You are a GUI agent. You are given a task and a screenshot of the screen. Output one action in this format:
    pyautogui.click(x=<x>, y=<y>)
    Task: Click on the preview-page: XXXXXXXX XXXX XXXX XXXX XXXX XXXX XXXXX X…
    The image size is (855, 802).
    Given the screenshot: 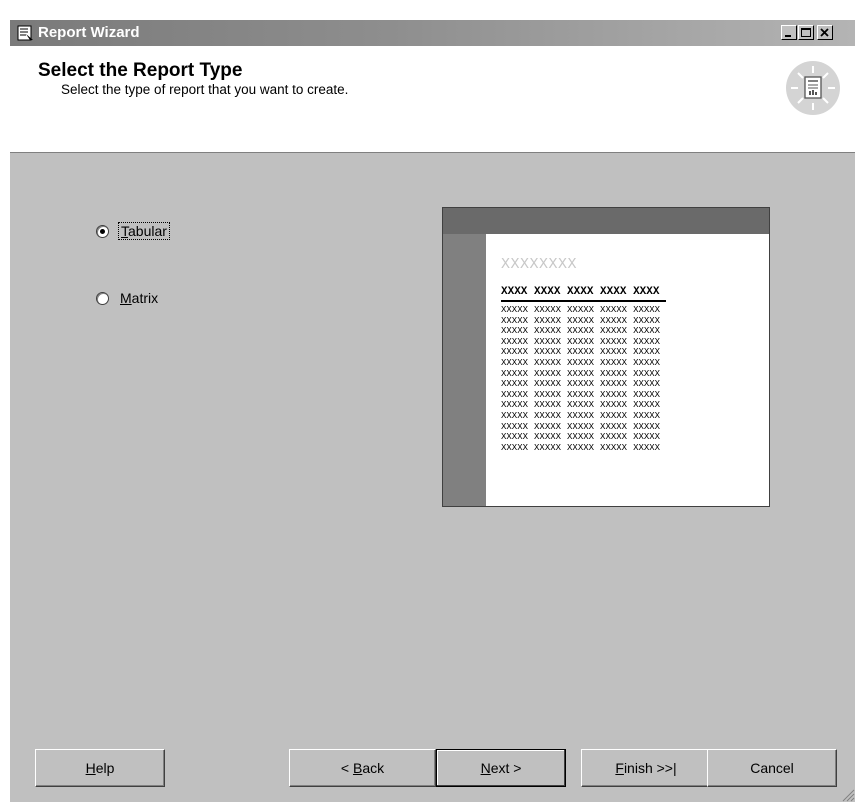 What is the action you would take?
    pyautogui.click(x=627, y=370)
    